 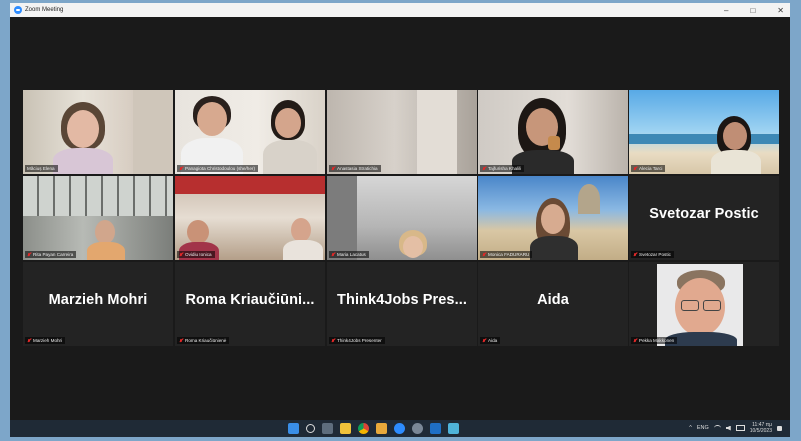 I want to click on participant-name-label: Alecia Tarci, so click(x=648, y=168).